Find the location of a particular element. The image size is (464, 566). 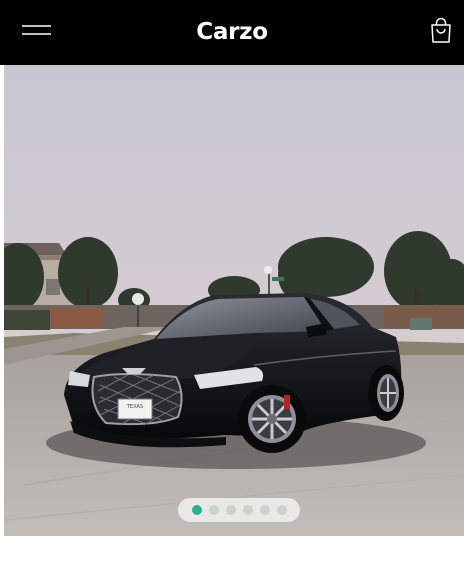

top-bar: Carzo is located at coordinates (232, 32).